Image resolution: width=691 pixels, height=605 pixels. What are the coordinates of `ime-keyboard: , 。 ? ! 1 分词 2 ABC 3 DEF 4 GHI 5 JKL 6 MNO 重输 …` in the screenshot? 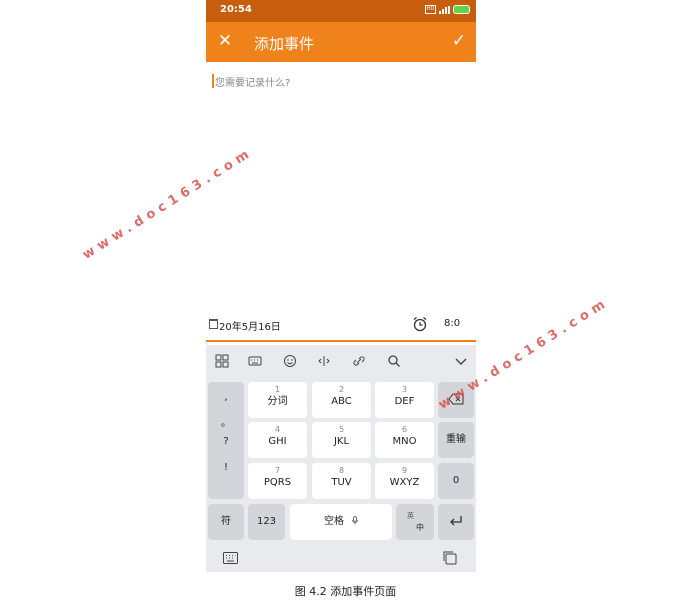 It's located at (341, 458).